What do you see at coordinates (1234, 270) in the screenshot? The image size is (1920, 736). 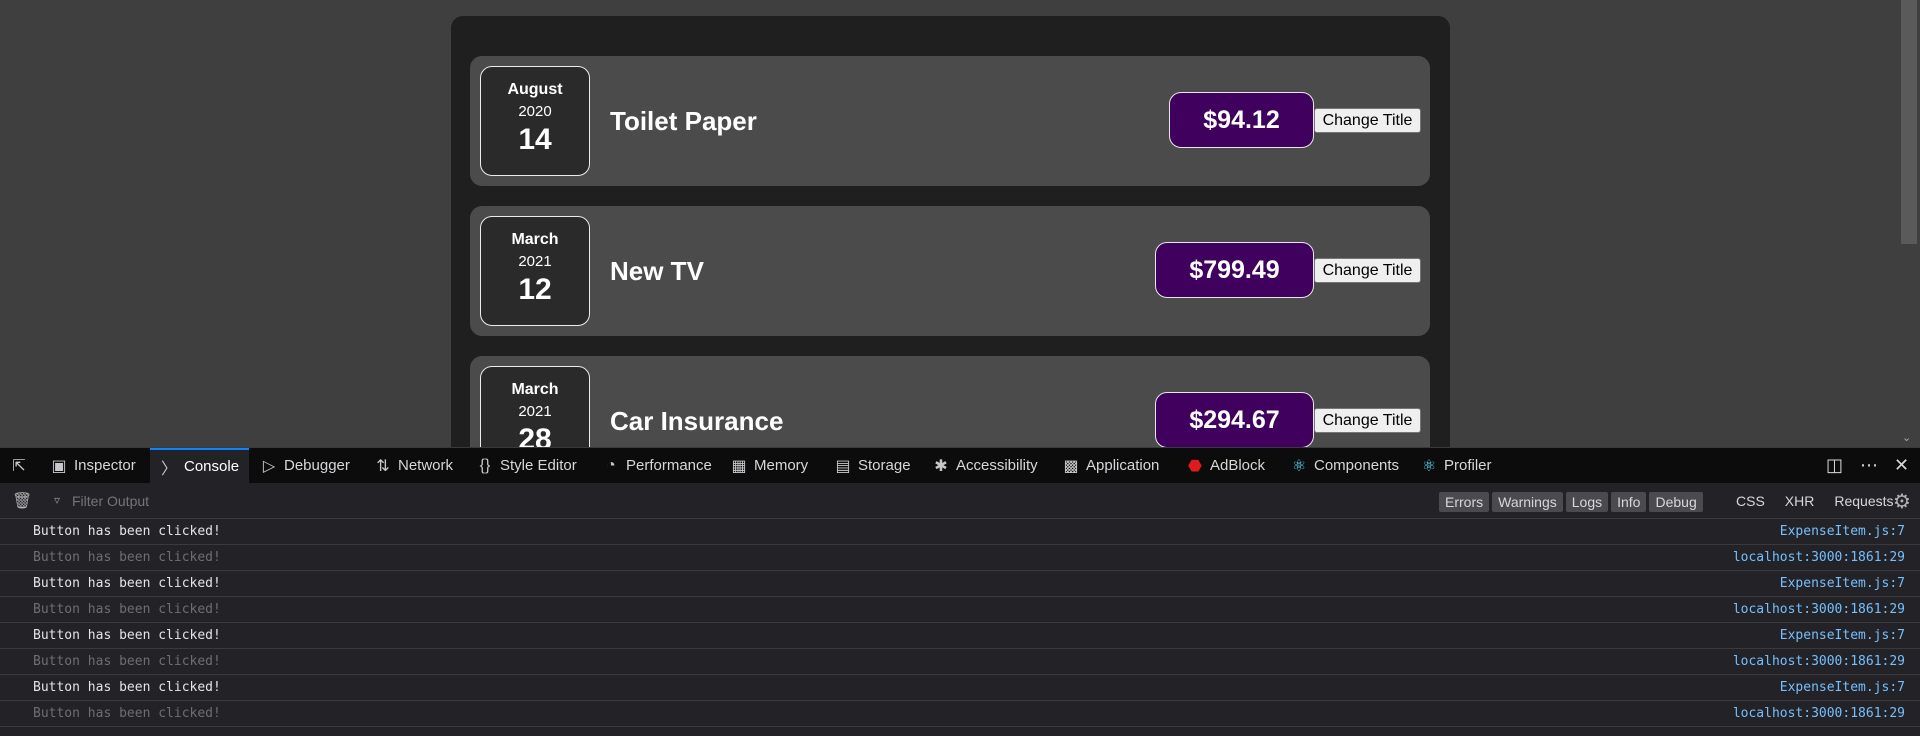 I see `expense-price: $799.49` at bounding box center [1234, 270].